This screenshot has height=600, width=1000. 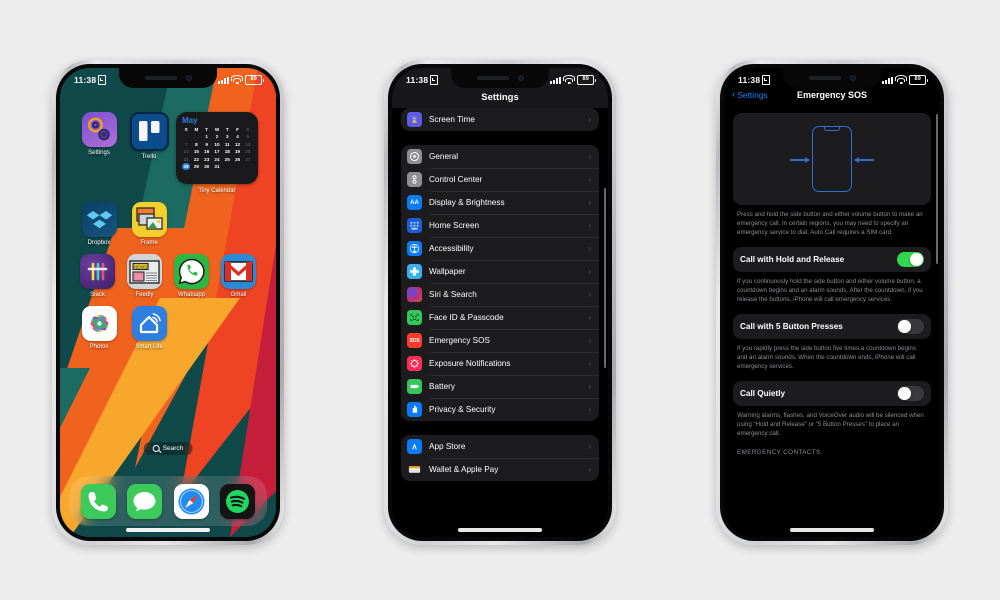 What do you see at coordinates (500, 340) in the screenshot?
I see `sidebar-item-emergency-sos: SOS Emergency SOS ›` at bounding box center [500, 340].